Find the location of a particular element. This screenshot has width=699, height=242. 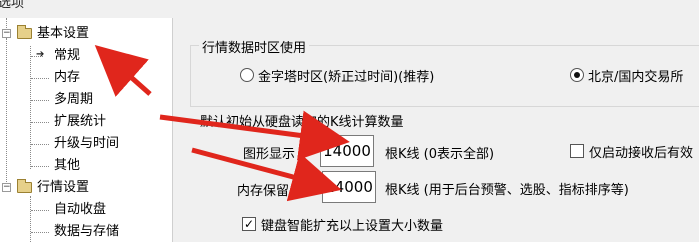

expander-quote-settings: − is located at coordinates (6, 187).